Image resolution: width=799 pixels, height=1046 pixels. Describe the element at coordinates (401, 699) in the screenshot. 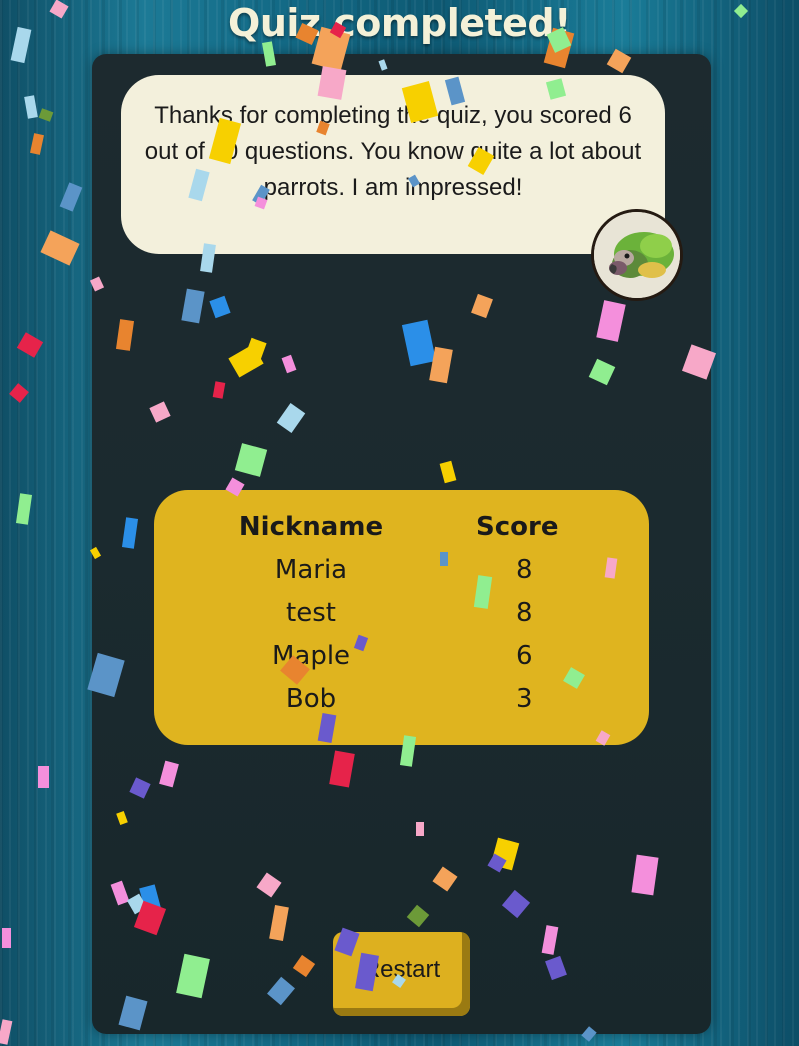

I see `table-row: Bob 3` at that location.